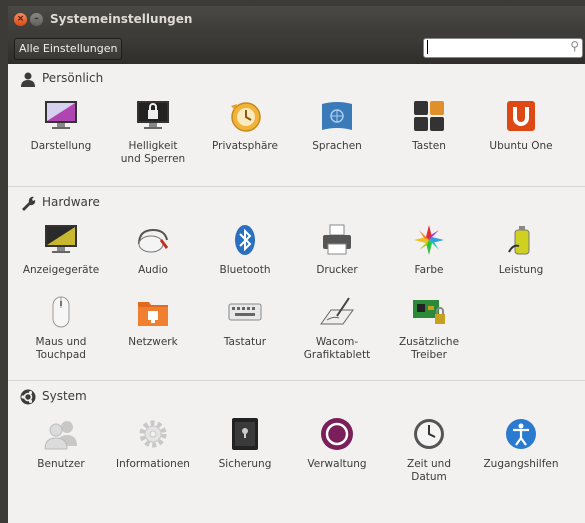 The width and height of the screenshot is (585, 523). What do you see at coordinates (153, 152) in the screenshot?
I see `item-label: Helligkeit und Sperren` at bounding box center [153, 152].